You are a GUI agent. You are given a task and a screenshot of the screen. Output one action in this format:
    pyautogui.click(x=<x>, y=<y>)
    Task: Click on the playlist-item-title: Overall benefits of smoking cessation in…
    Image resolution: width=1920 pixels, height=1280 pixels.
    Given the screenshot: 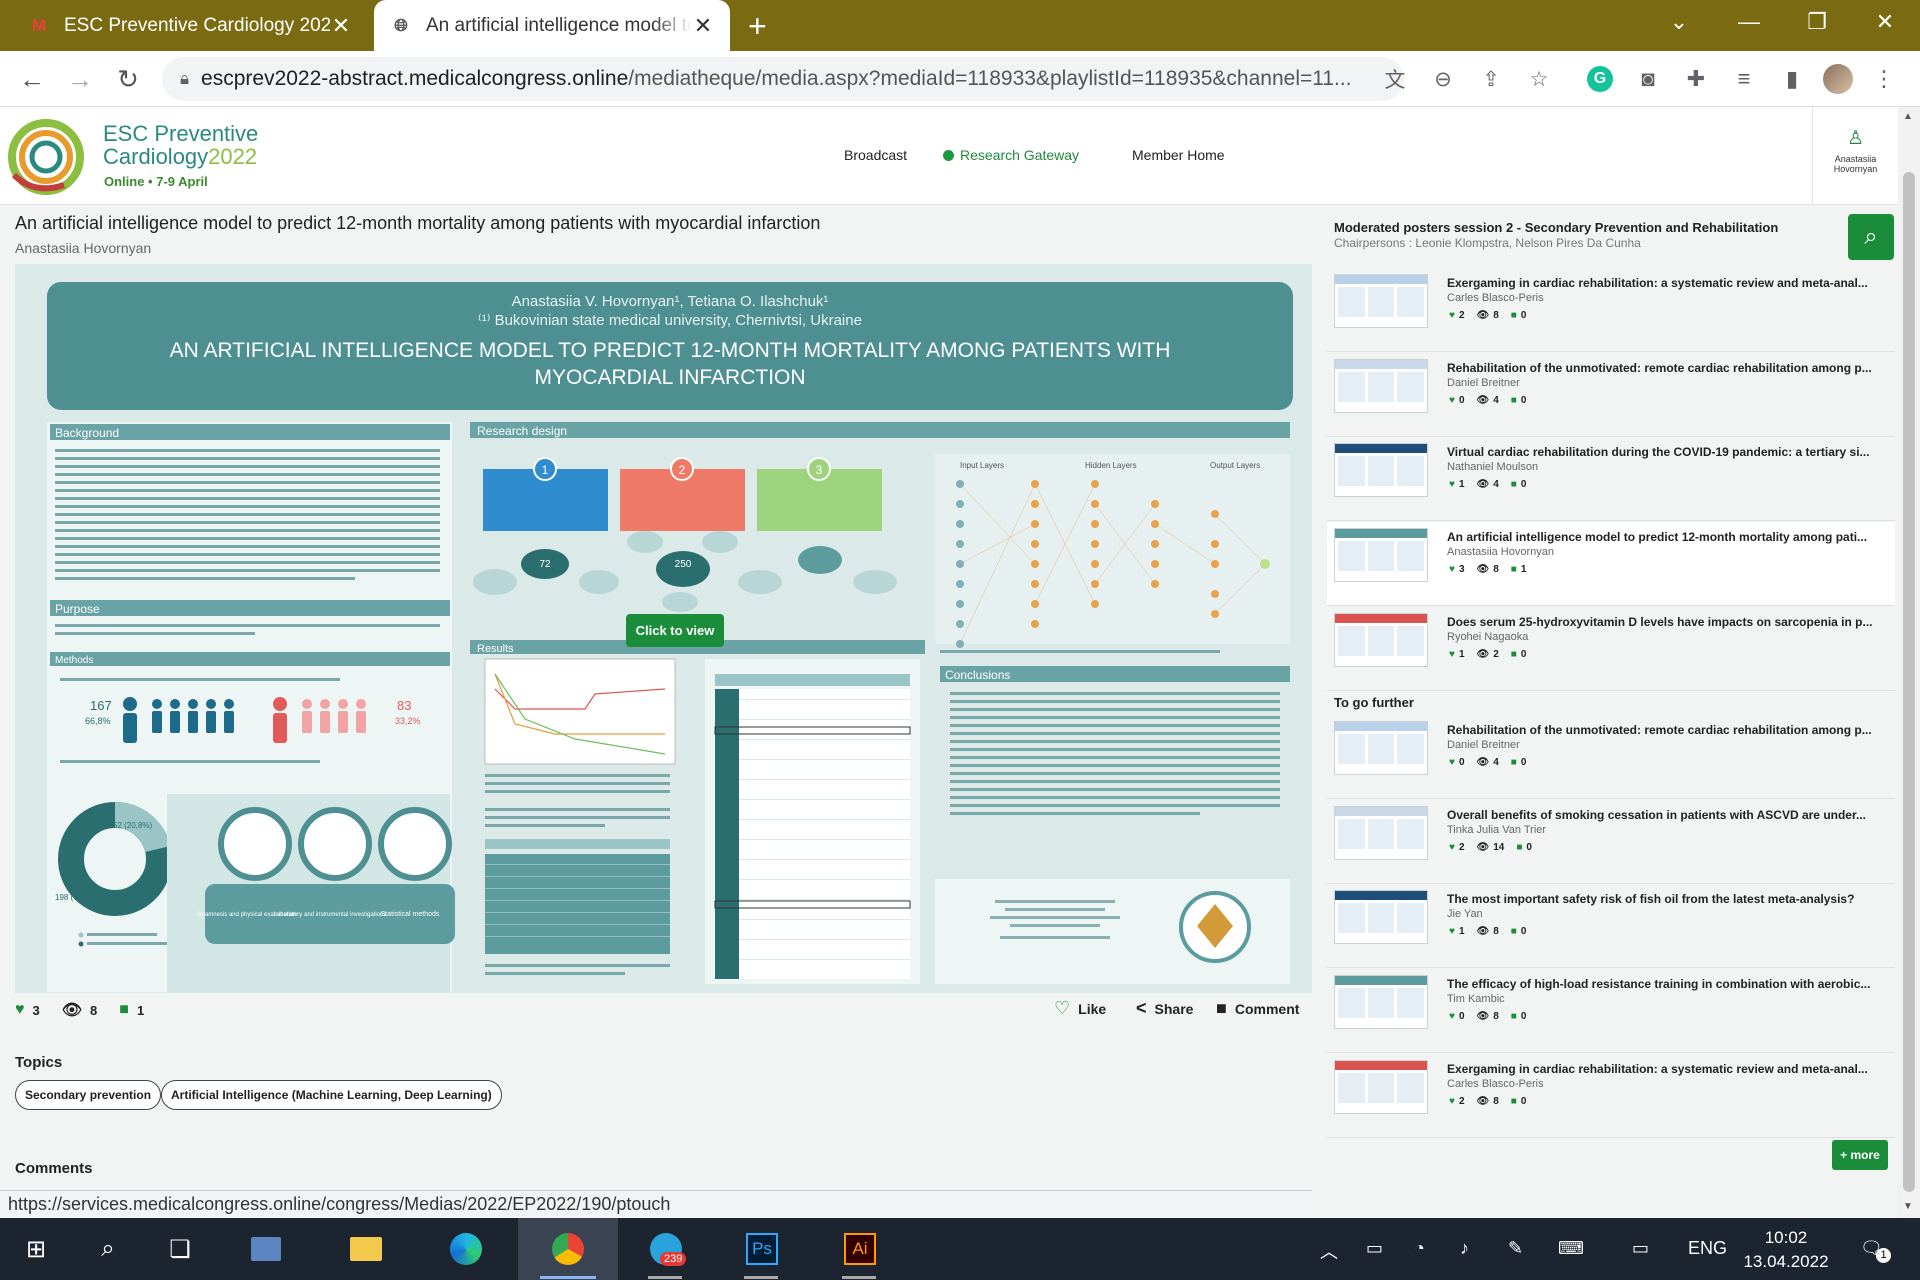 What is the action you would take?
    pyautogui.click(x=1667, y=815)
    